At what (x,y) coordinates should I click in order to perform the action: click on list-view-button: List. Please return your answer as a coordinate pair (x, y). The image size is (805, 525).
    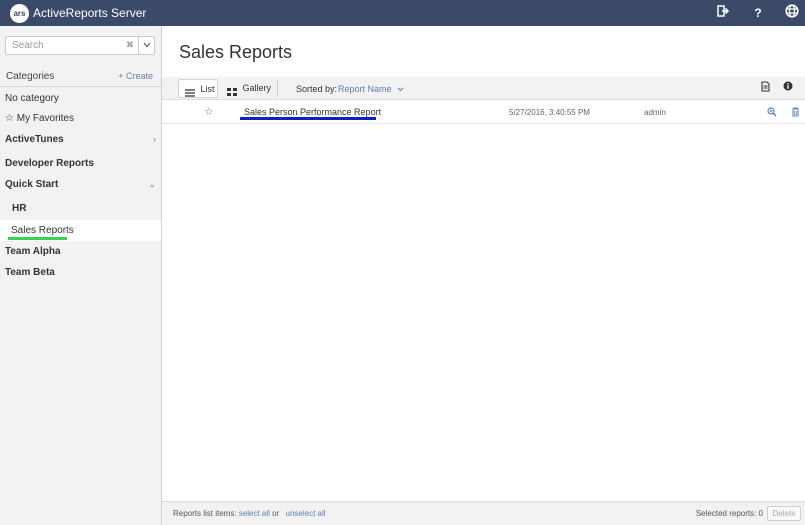
    Looking at the image, I should click on (198, 88).